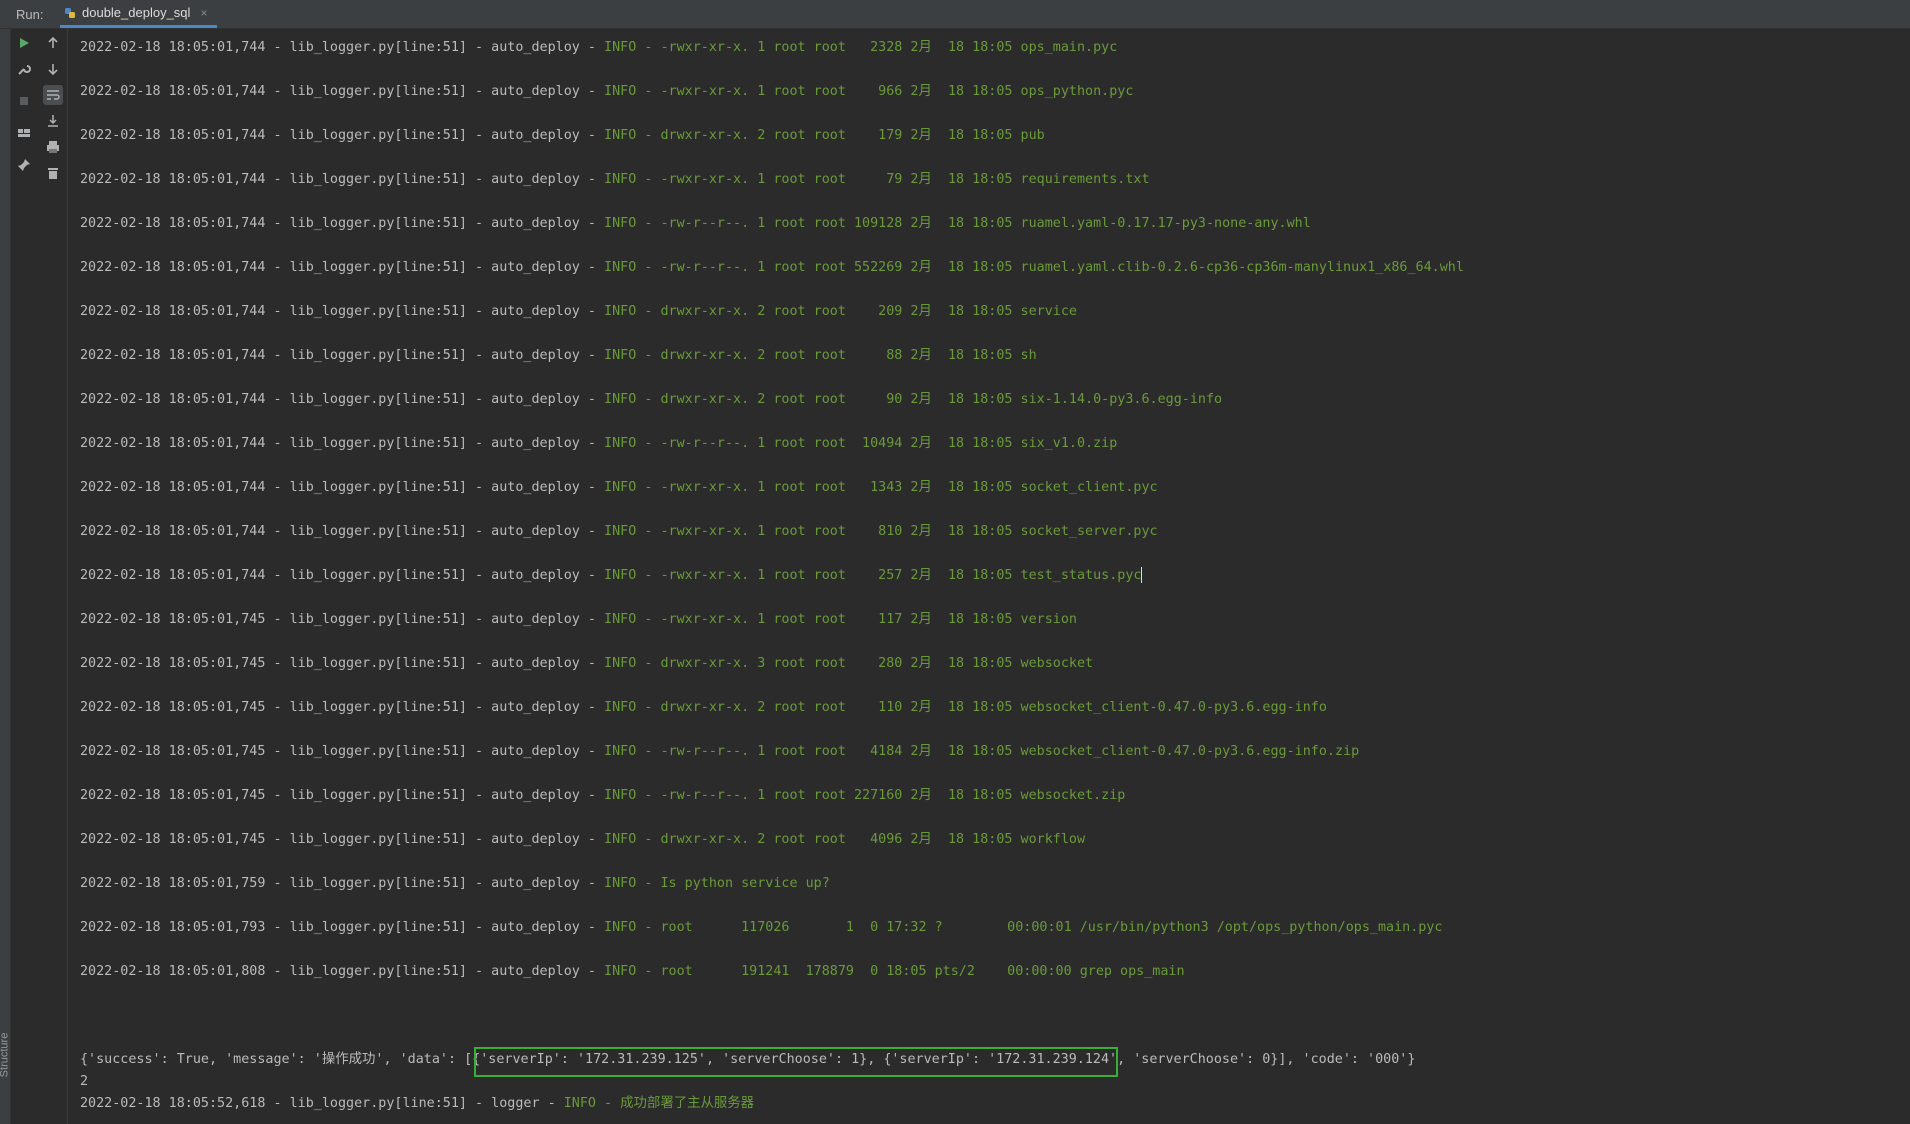  Describe the element at coordinates (53, 147) in the screenshot. I see `print-icon` at that location.